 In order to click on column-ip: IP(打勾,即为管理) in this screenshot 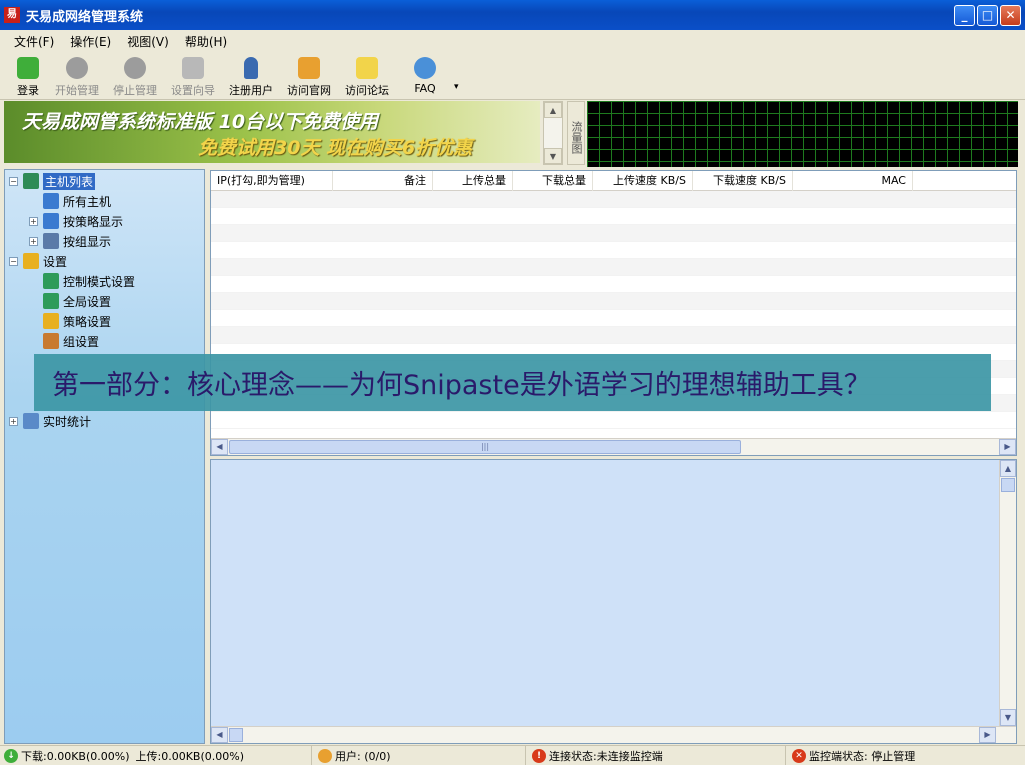, I will do `click(272, 181)`.